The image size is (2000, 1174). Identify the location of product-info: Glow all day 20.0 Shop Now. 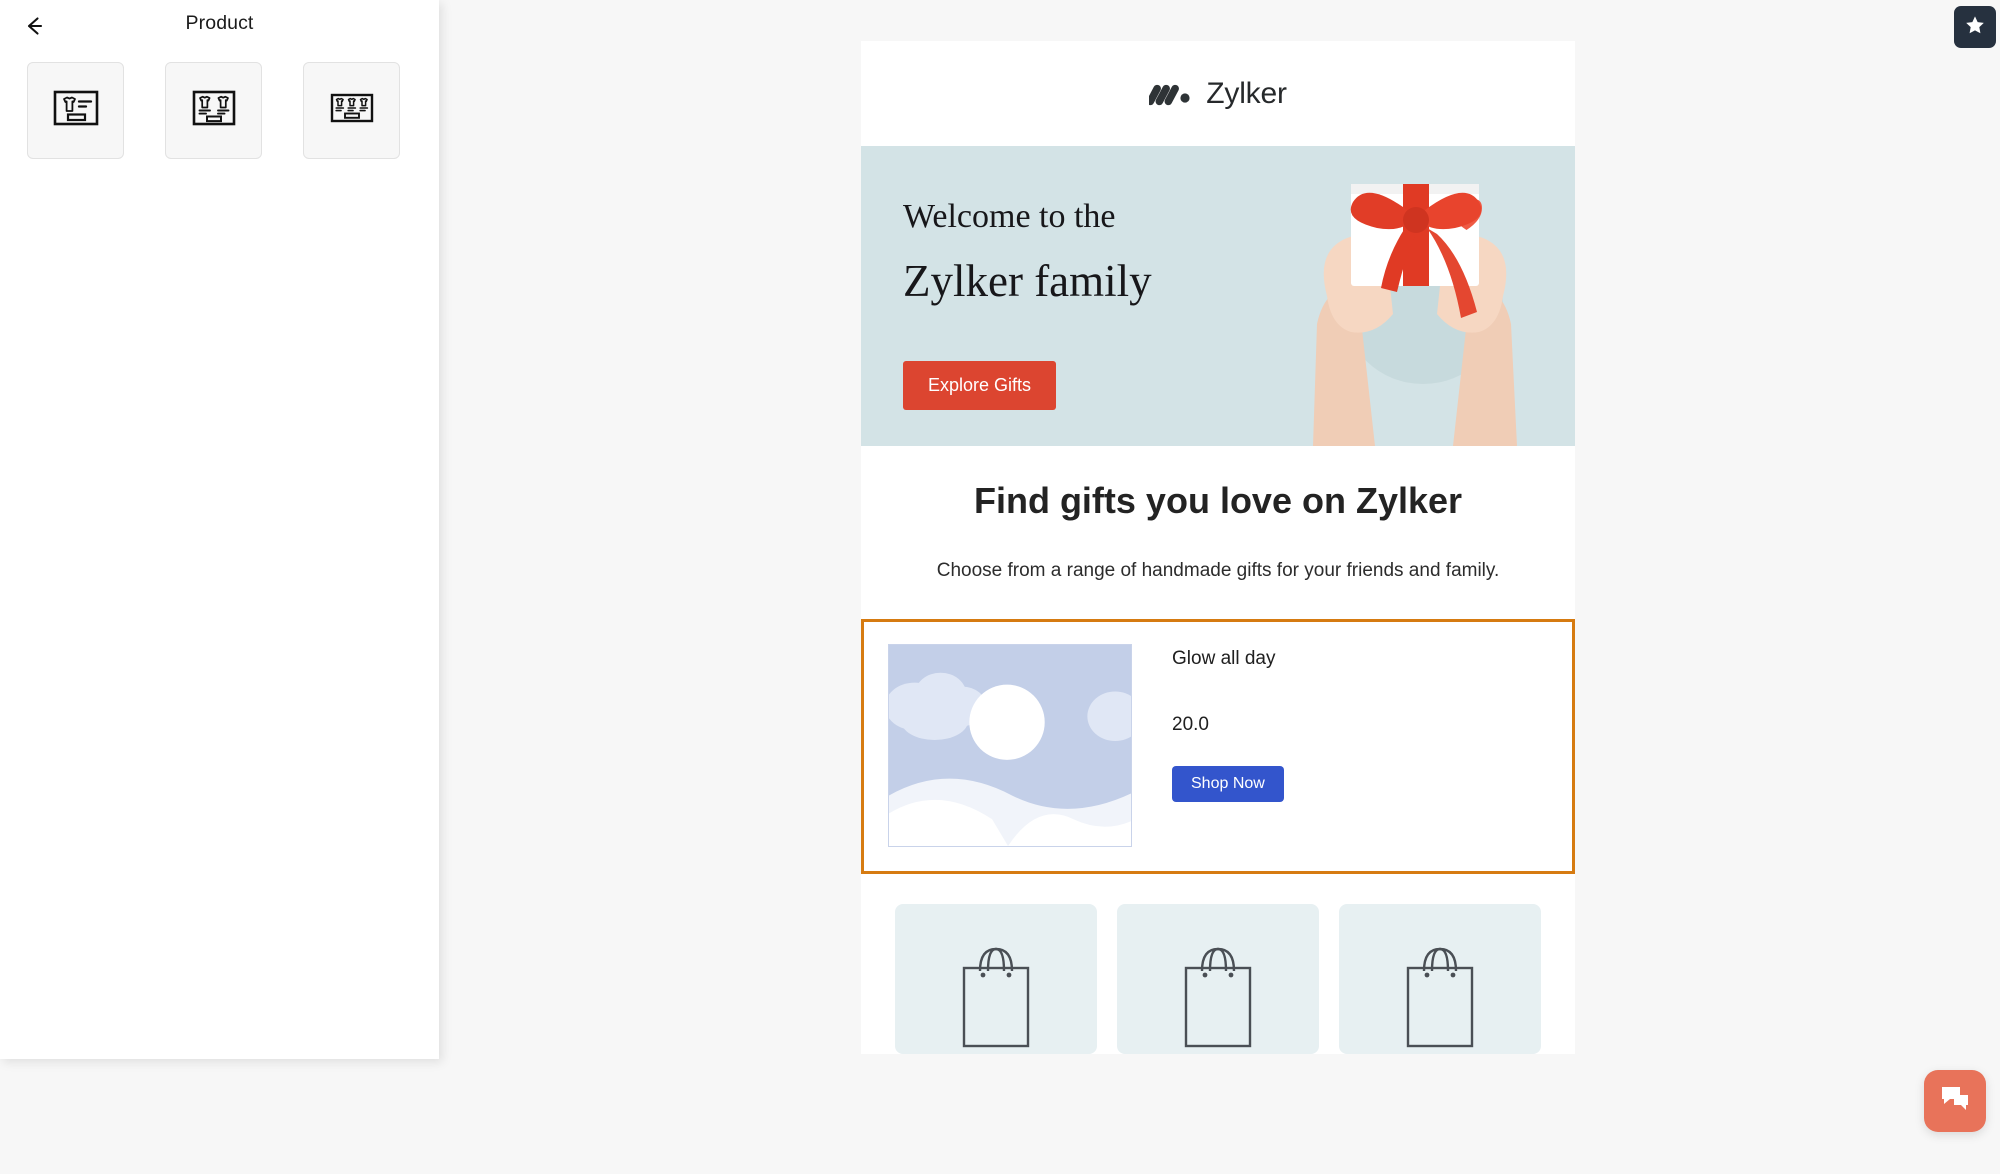
(1208, 745).